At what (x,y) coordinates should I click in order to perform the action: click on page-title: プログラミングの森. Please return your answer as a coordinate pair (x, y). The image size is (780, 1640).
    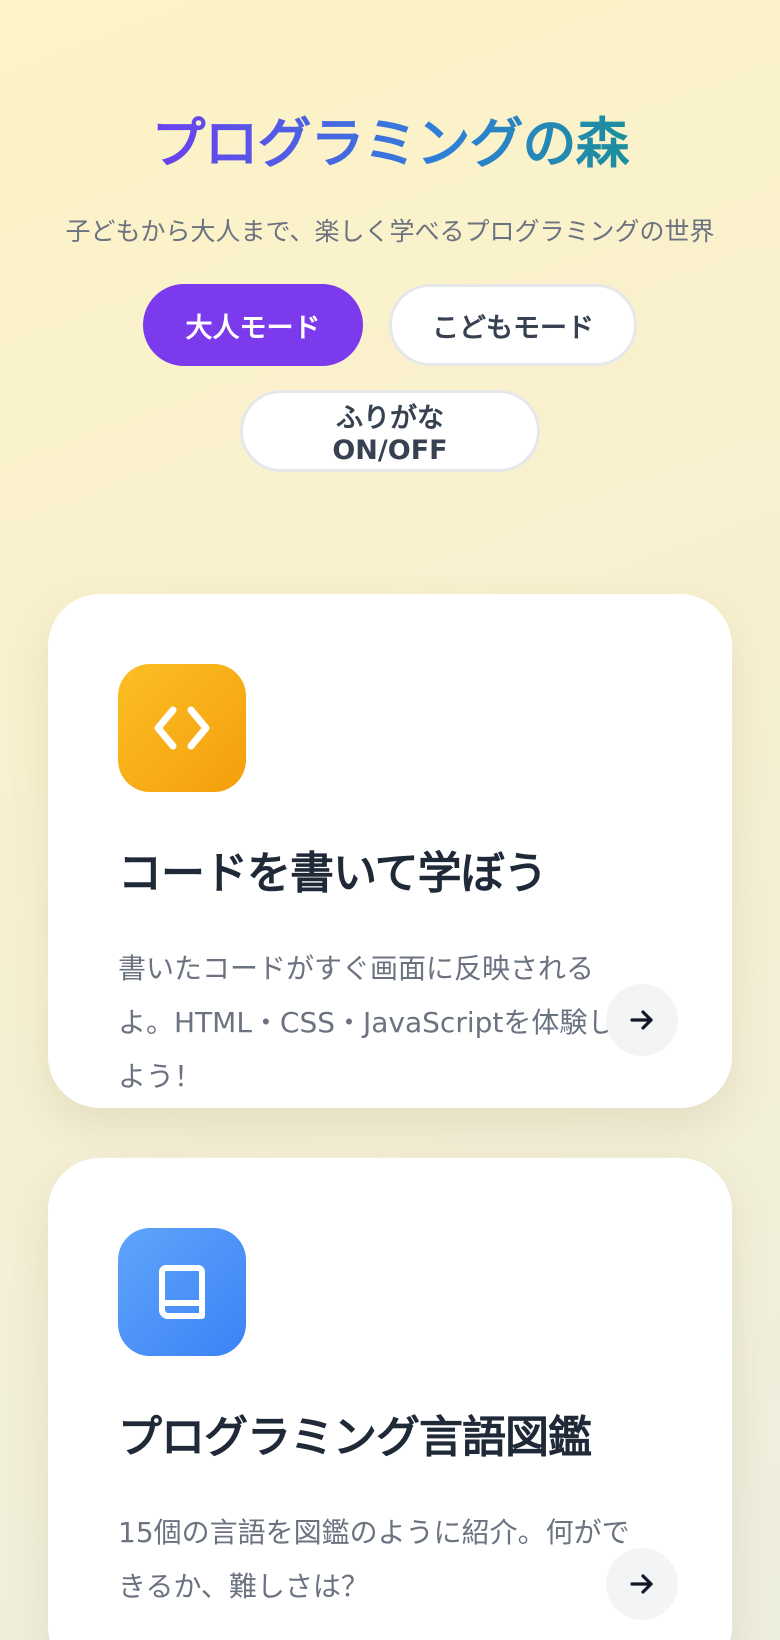
    Looking at the image, I should click on (391, 144).